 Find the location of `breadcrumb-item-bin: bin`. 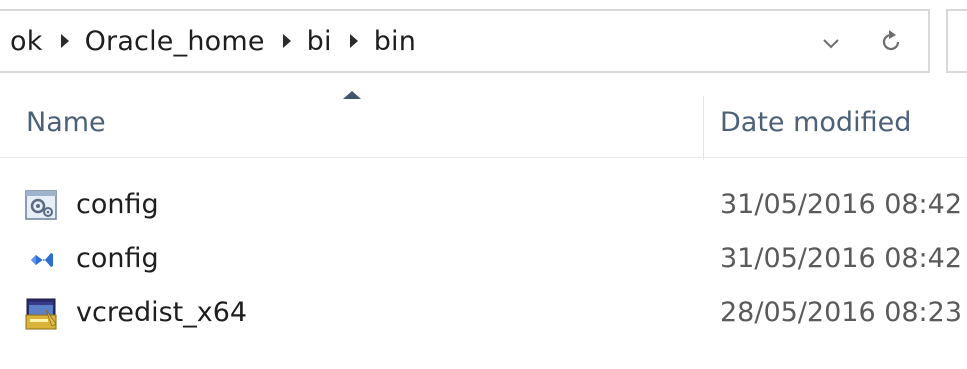

breadcrumb-item-bin: bin is located at coordinates (395, 41).